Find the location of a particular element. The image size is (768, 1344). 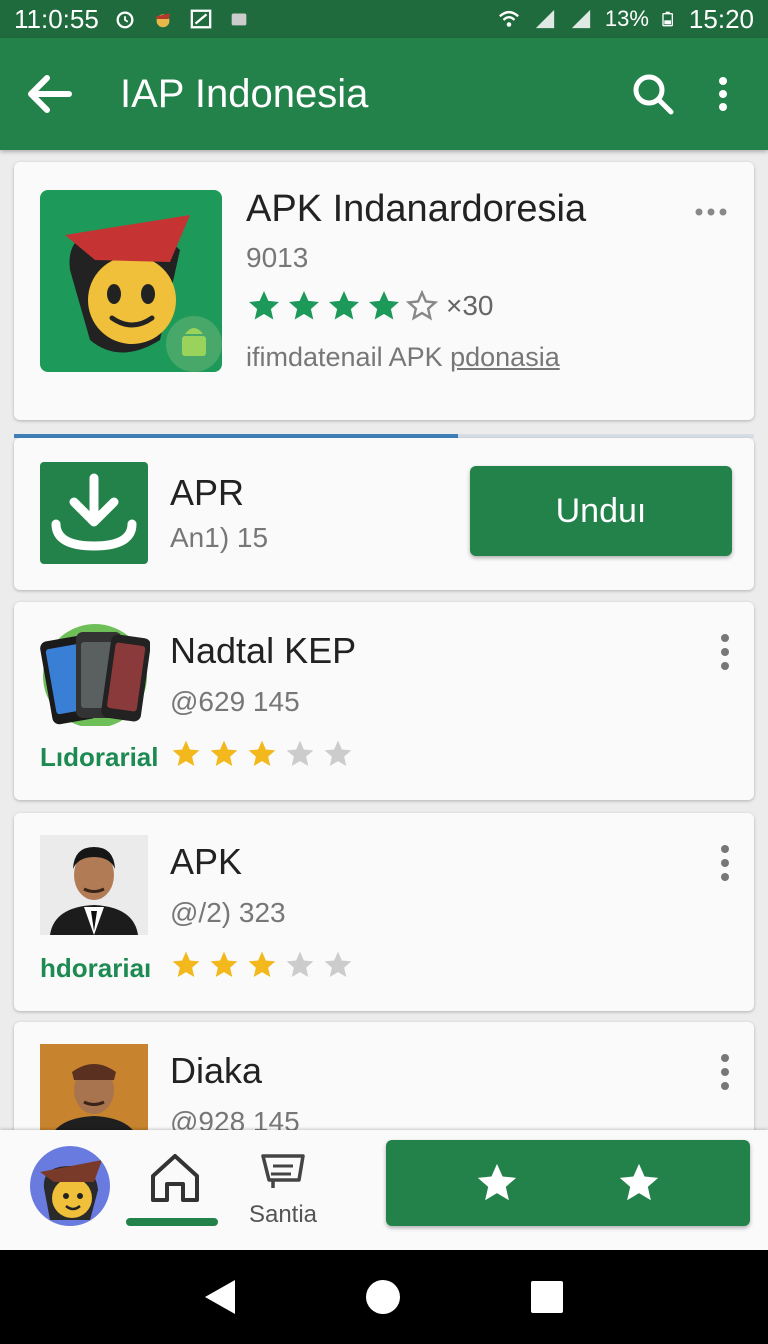

alarm-icon is located at coordinates (125, 20).